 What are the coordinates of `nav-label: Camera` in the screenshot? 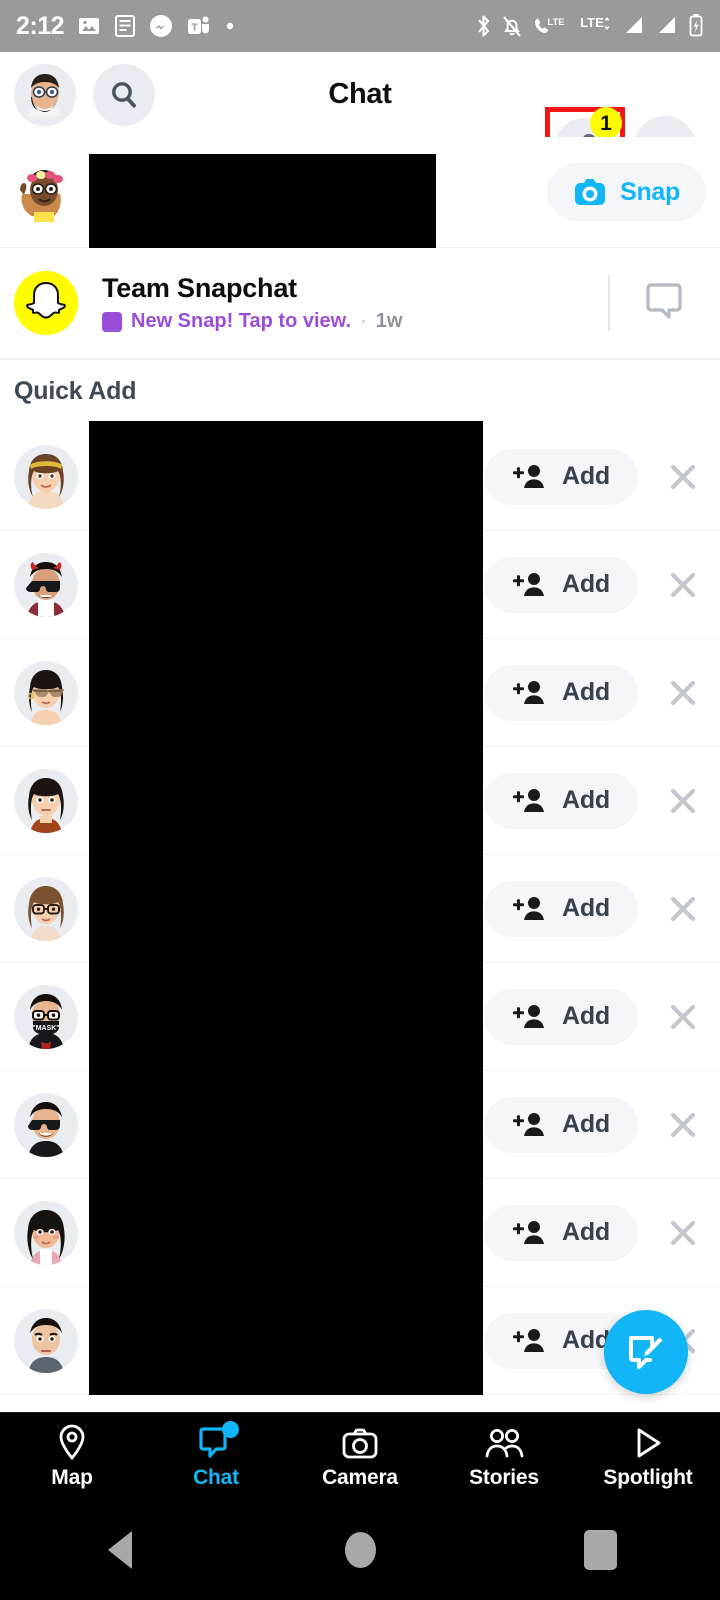 It's located at (360, 1477).